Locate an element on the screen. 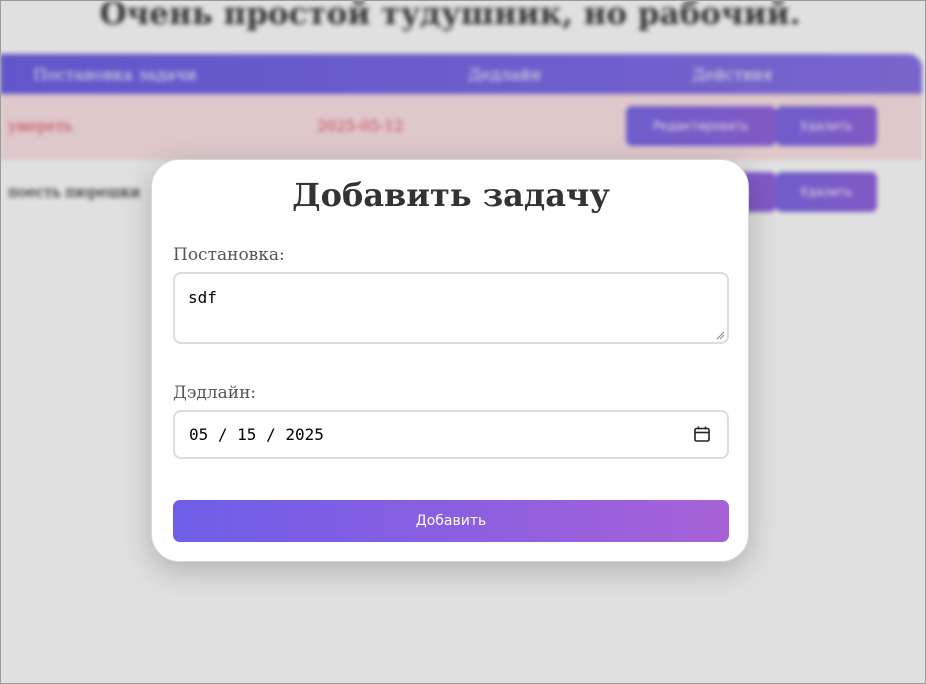  calendar-icon is located at coordinates (702, 434).